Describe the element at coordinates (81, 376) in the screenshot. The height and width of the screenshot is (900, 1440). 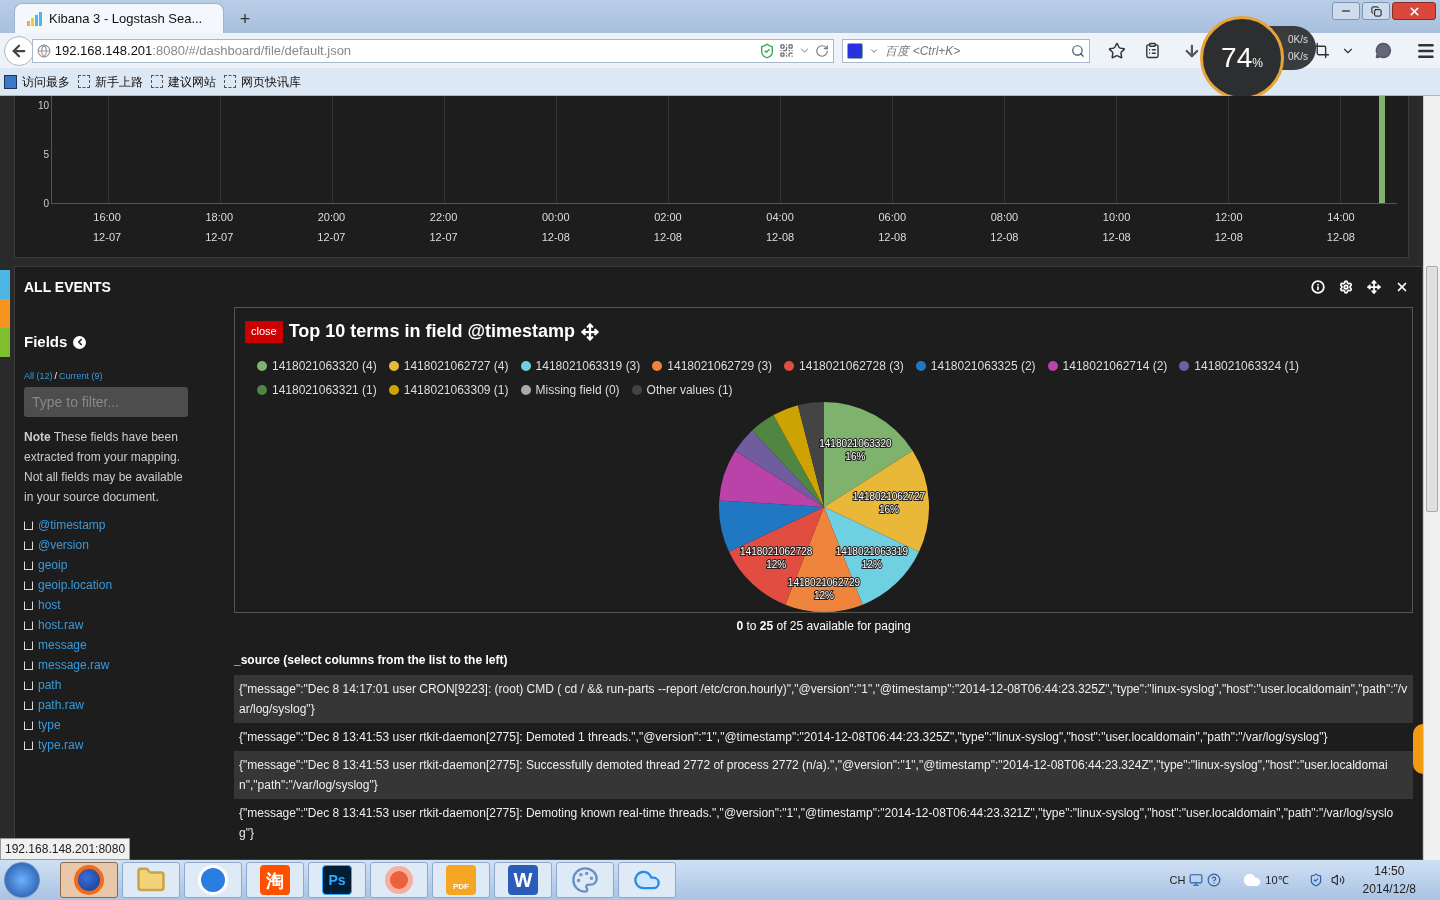
I see `current-fields-link: Current (9)` at that location.